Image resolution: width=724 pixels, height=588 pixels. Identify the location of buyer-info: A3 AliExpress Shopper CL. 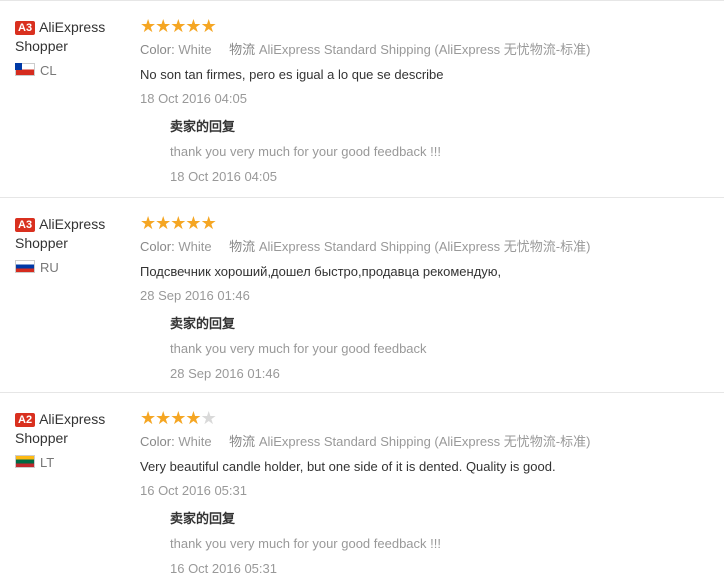
(74, 48).